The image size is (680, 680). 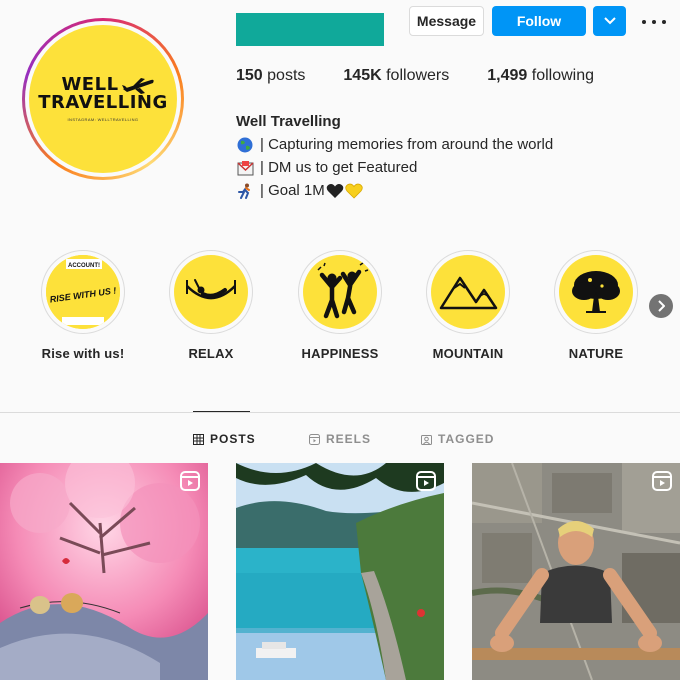 What do you see at coordinates (249, 75) in the screenshot?
I see `posts-count-value: 150` at bounding box center [249, 75].